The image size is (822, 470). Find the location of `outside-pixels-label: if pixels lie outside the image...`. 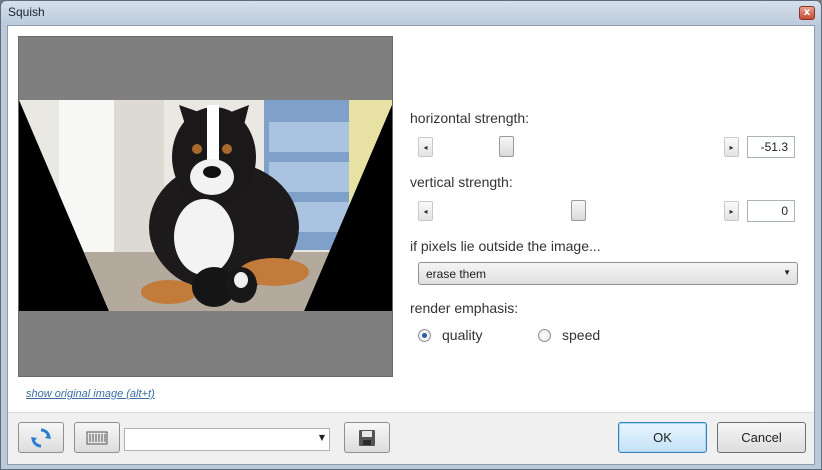

outside-pixels-label: if pixels lie outside the image... is located at coordinates (505, 246).